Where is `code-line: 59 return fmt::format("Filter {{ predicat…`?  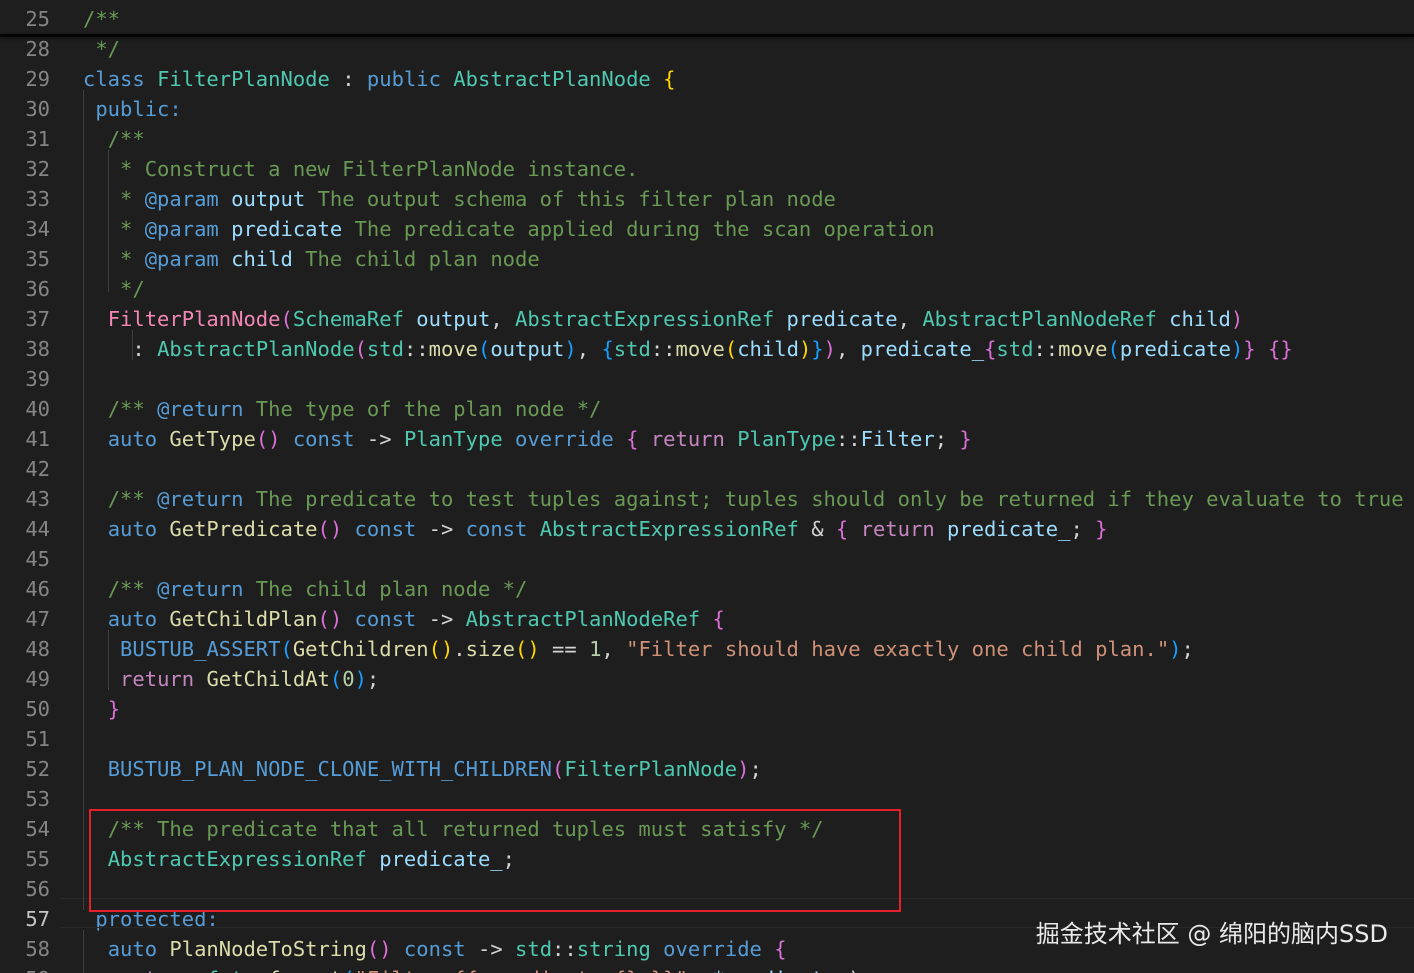 code-line: 59 return fmt::format("Filter {{ predicat… is located at coordinates (707, 968).